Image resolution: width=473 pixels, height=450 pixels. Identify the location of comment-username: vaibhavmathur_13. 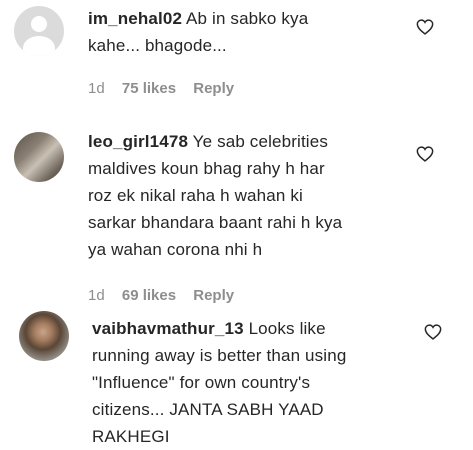
(168, 328).